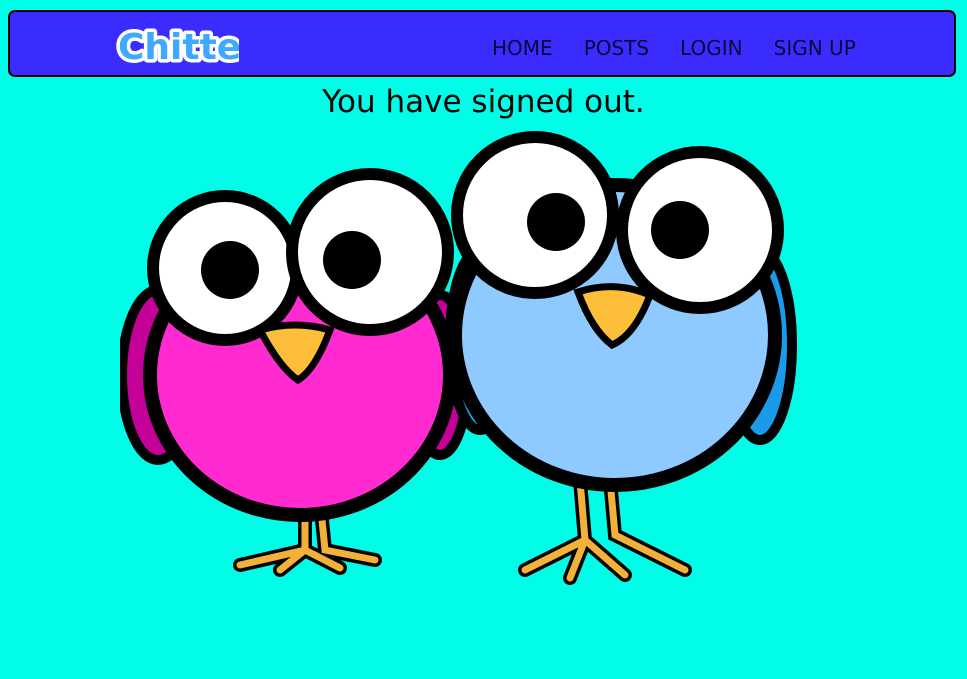  I want to click on nav-signup-link: SIGN UP, so click(815, 48).